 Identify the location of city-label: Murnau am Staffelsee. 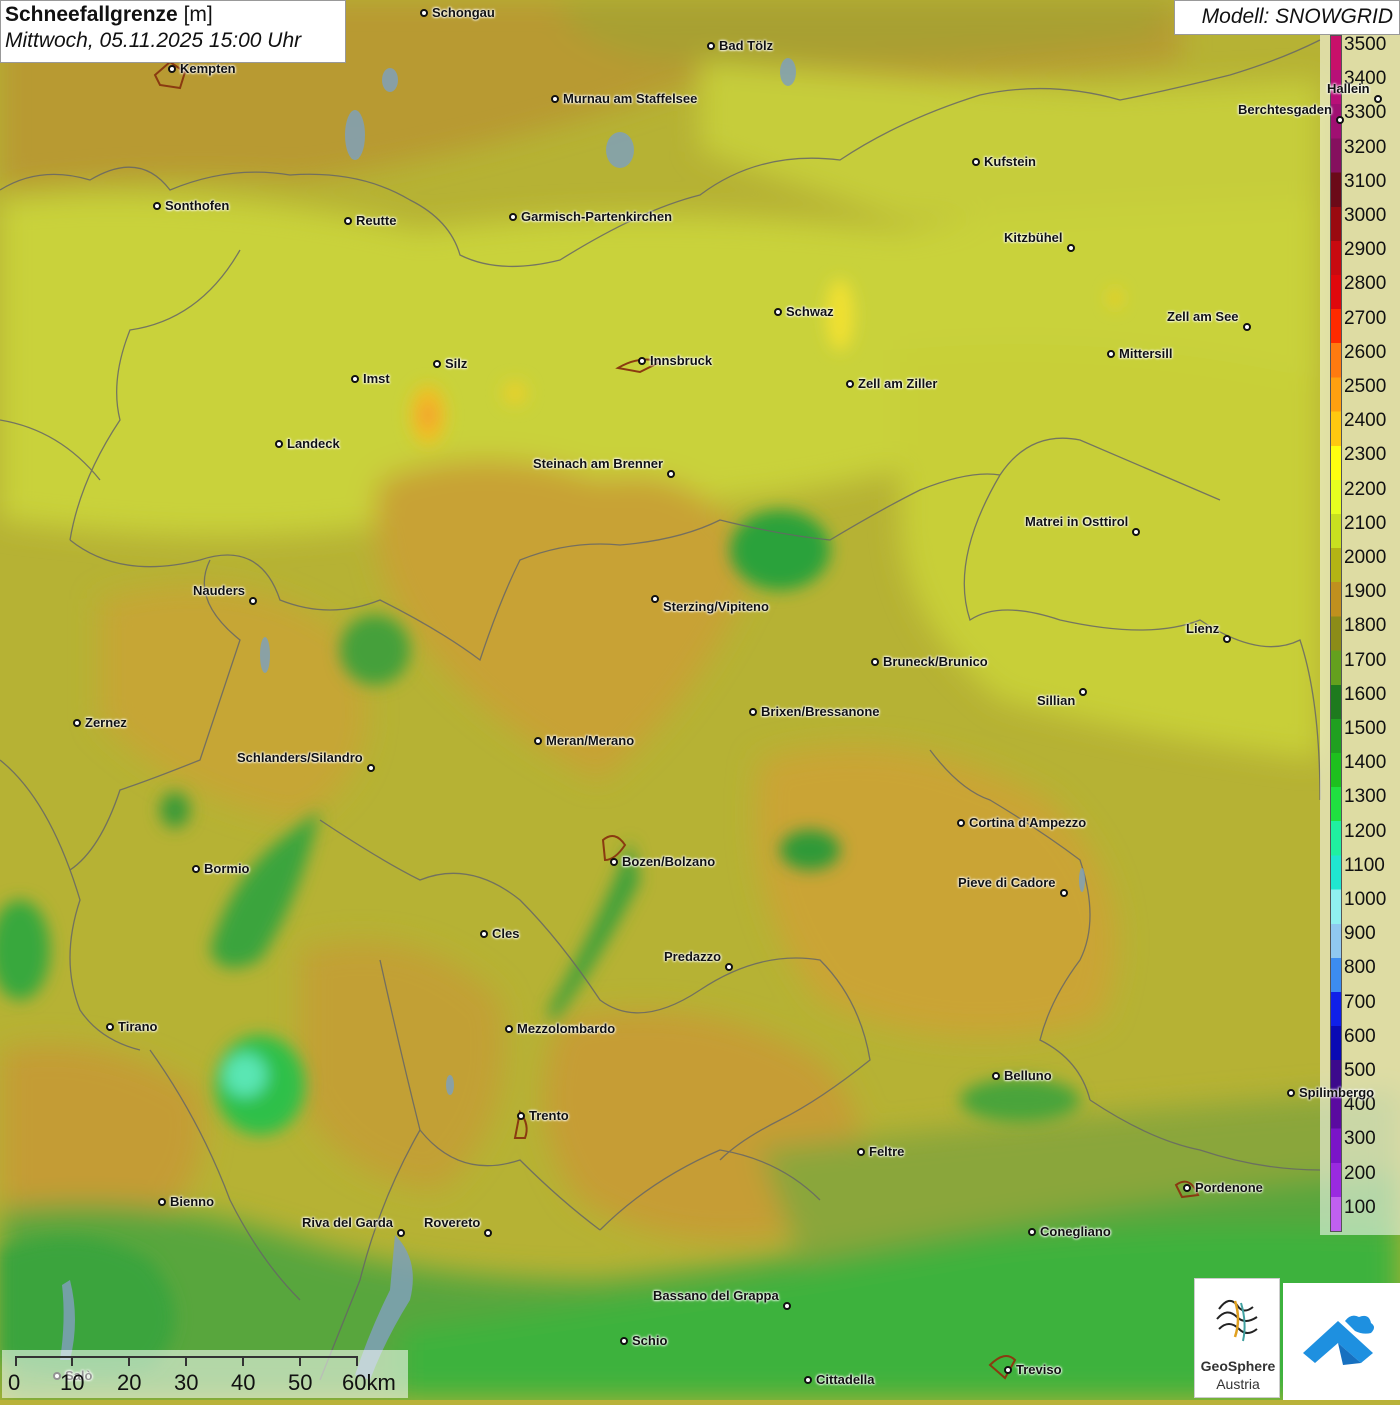
(630, 98).